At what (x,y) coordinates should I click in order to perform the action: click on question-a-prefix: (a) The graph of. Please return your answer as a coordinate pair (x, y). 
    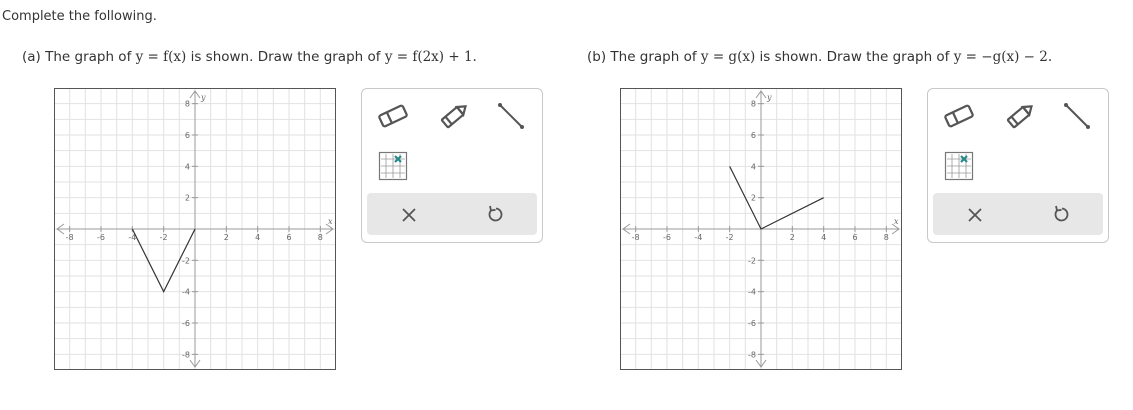
    Looking at the image, I should click on (79, 57).